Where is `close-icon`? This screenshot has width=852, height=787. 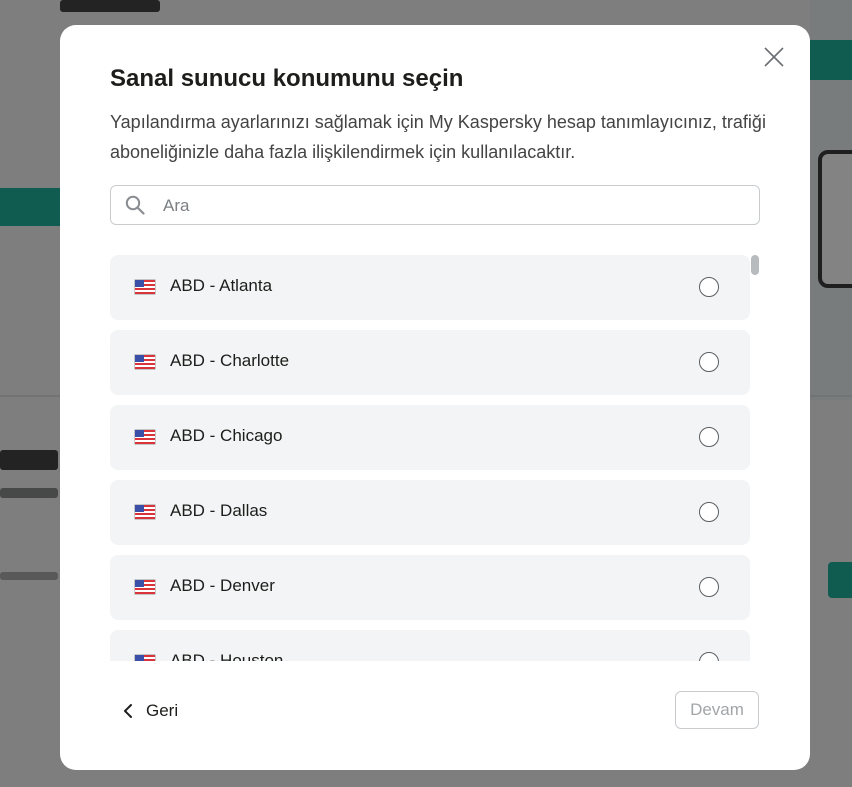
close-icon is located at coordinates (774, 57).